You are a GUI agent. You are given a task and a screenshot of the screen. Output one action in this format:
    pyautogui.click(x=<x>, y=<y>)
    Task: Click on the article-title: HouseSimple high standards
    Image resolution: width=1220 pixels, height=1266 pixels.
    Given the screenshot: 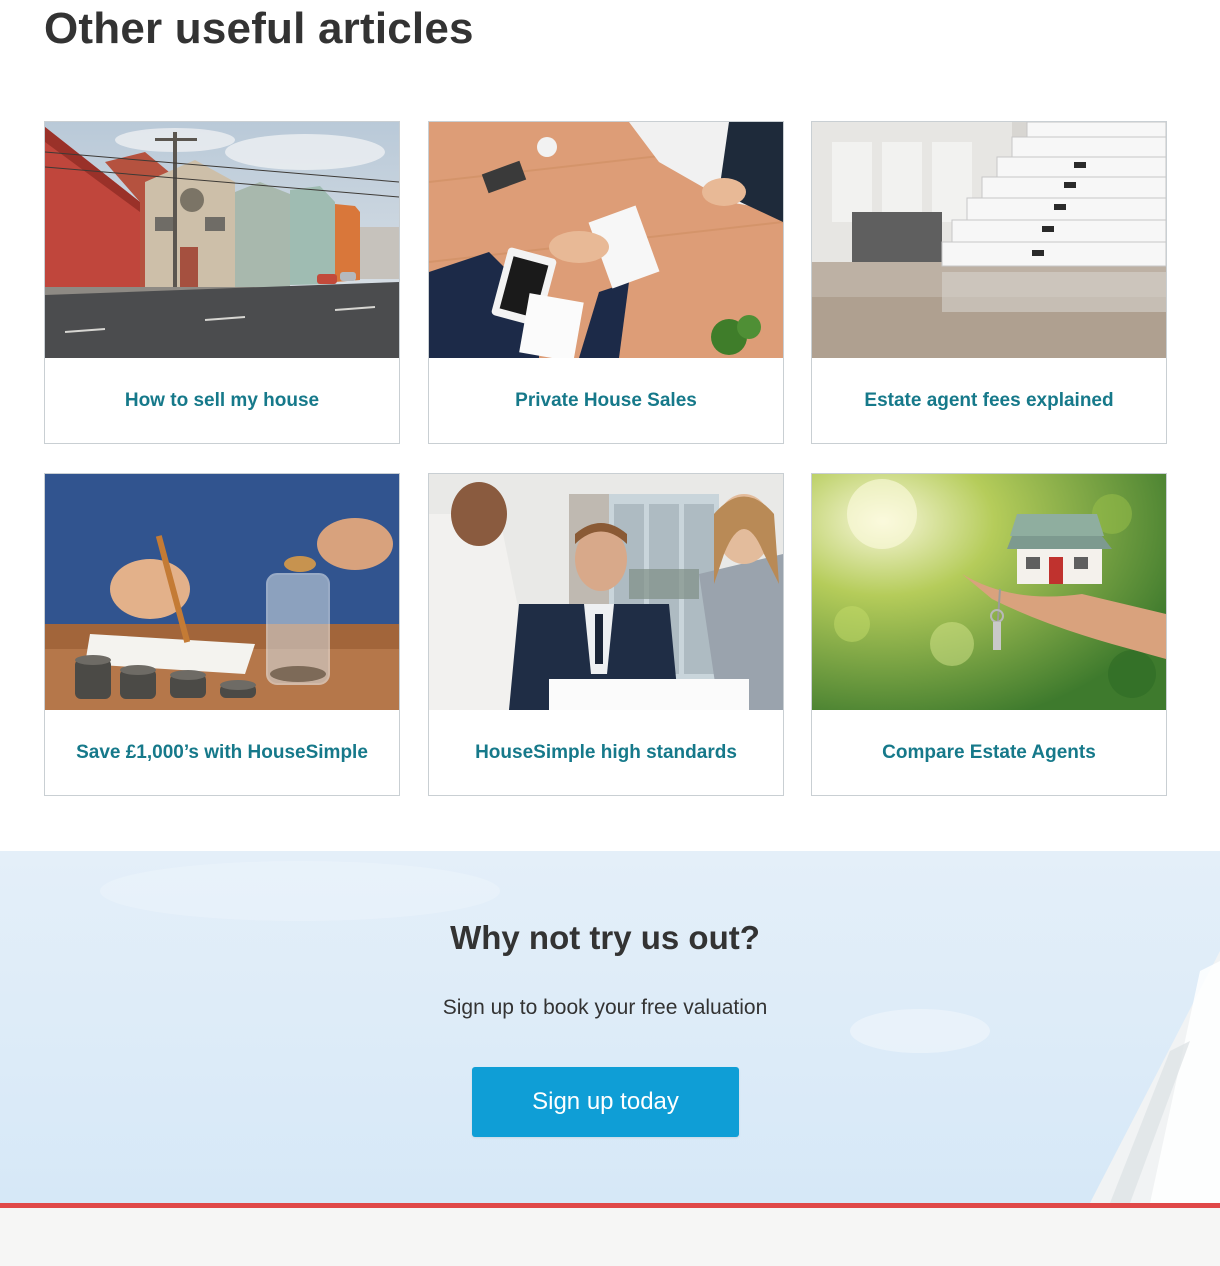 What is the action you would take?
    pyautogui.click(x=606, y=752)
    